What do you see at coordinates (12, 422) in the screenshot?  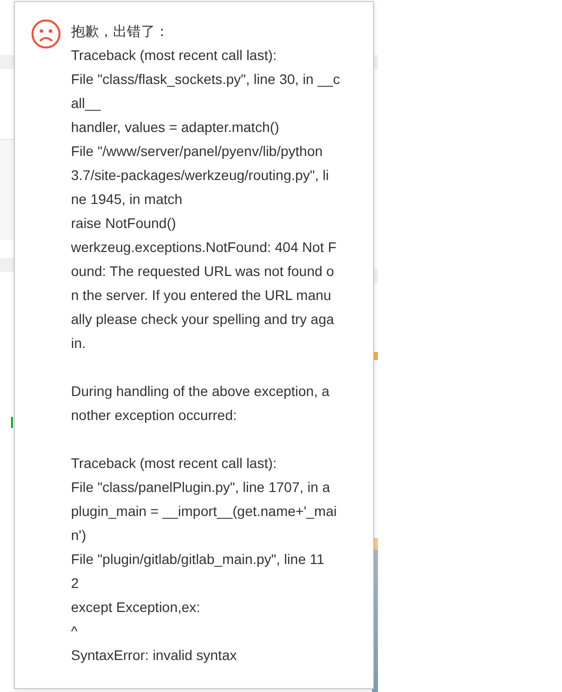 I see `status-bar-mark` at bounding box center [12, 422].